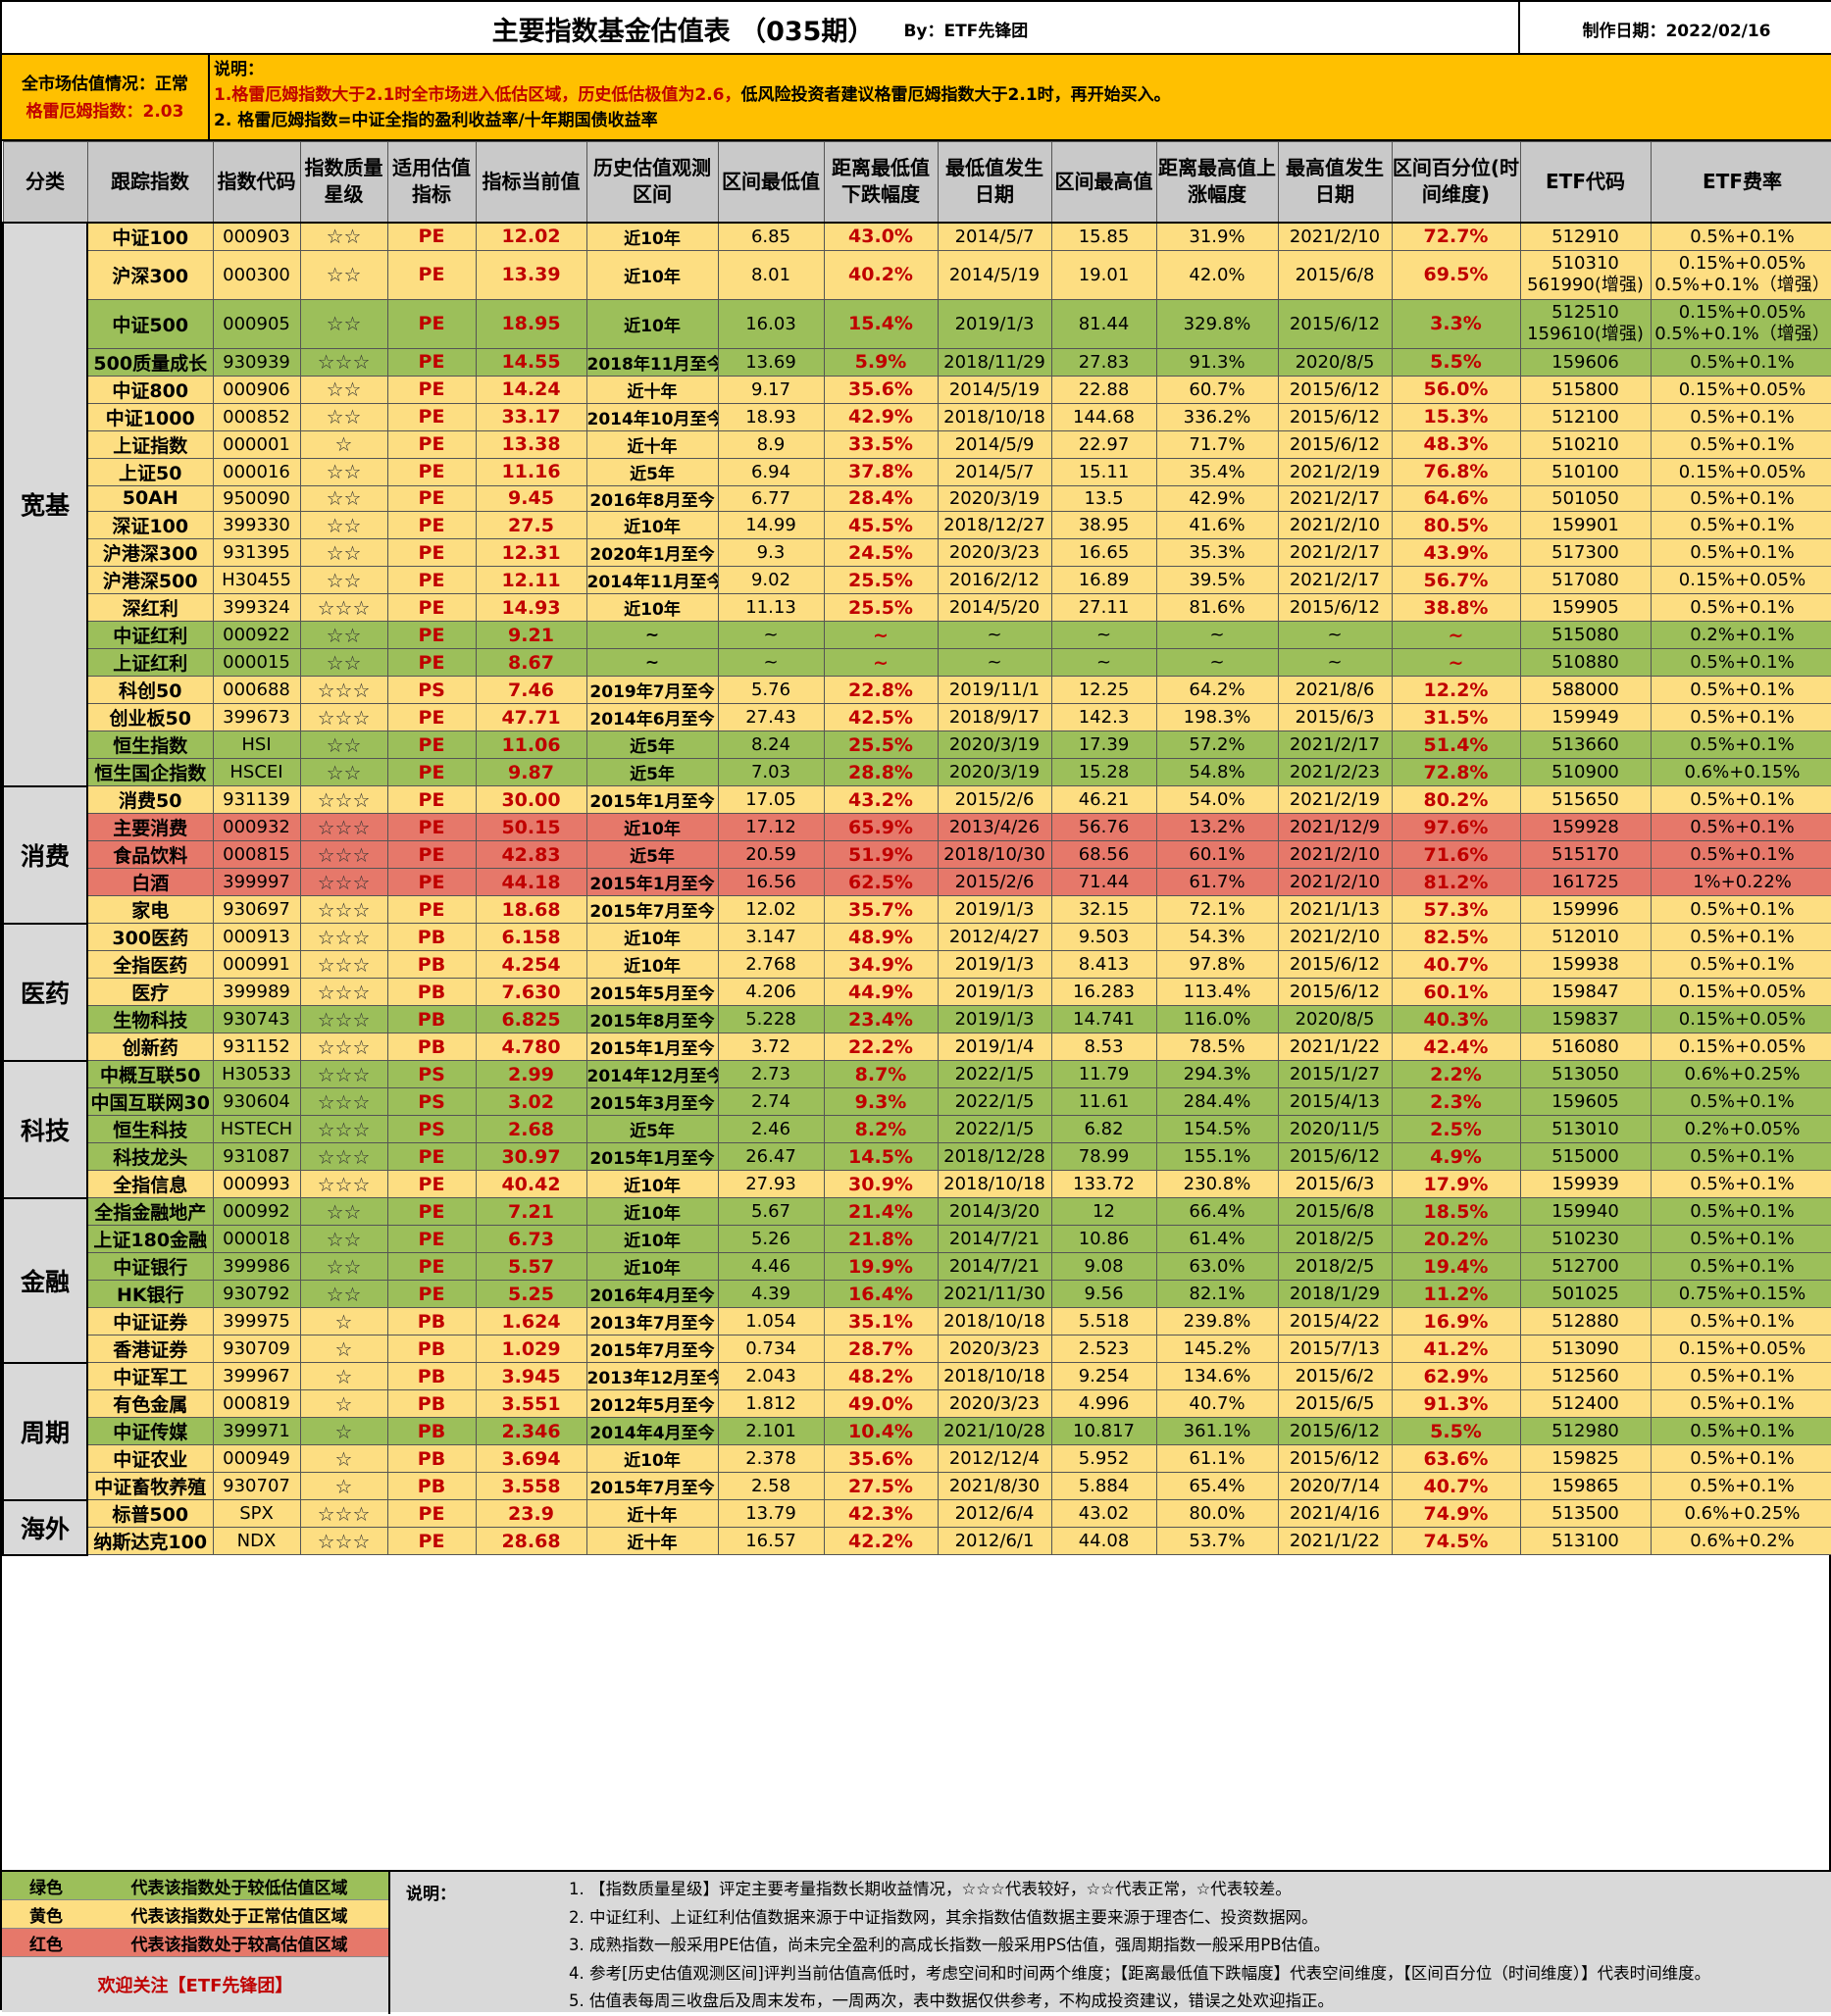  I want to click on table-cell: 6.825, so click(531, 1019).